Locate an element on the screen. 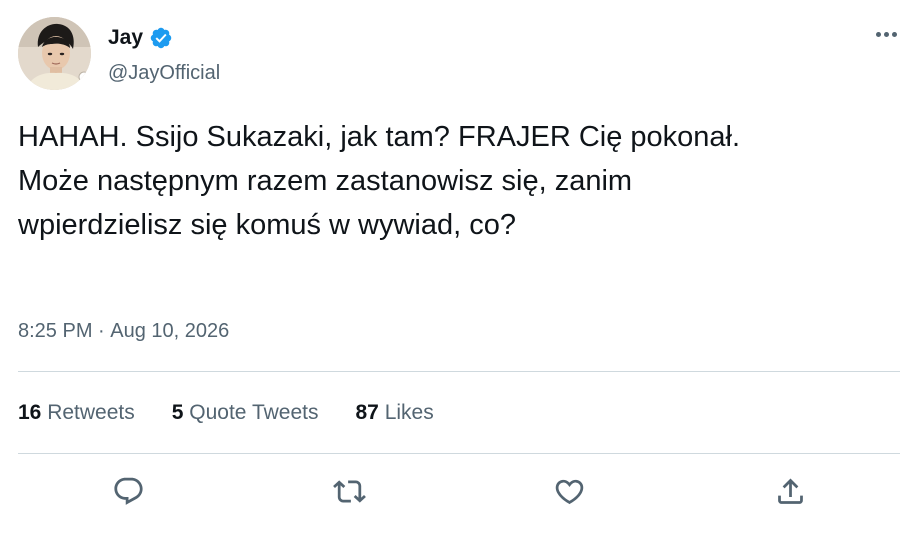 Image resolution: width=918 pixels, height=544 pixels. tweet-timestamp: 8:25 PM · Aug 10, 2026 is located at coordinates (123, 331).